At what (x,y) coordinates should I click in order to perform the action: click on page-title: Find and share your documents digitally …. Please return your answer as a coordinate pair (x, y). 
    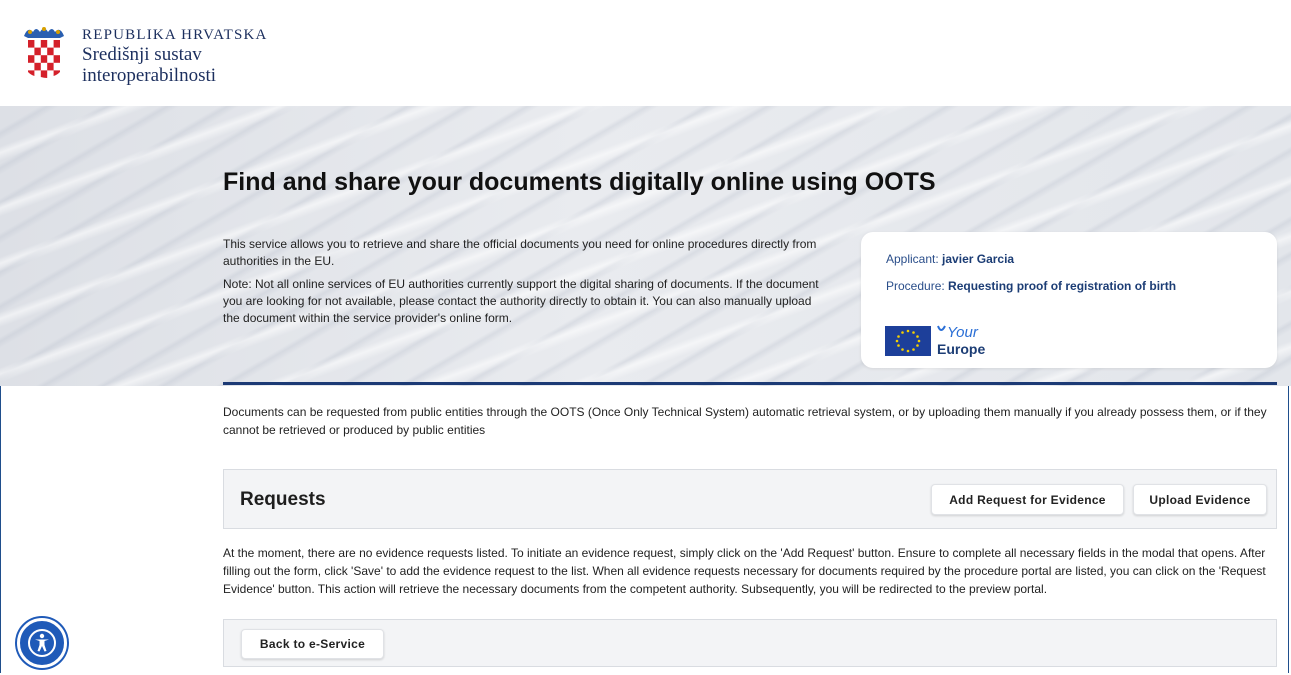
    Looking at the image, I should click on (579, 182).